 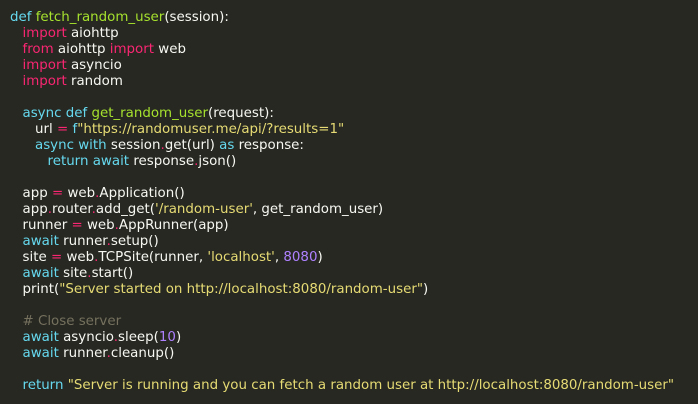 What do you see at coordinates (192, 145) in the screenshot?
I see `code-text: get(url)` at bounding box center [192, 145].